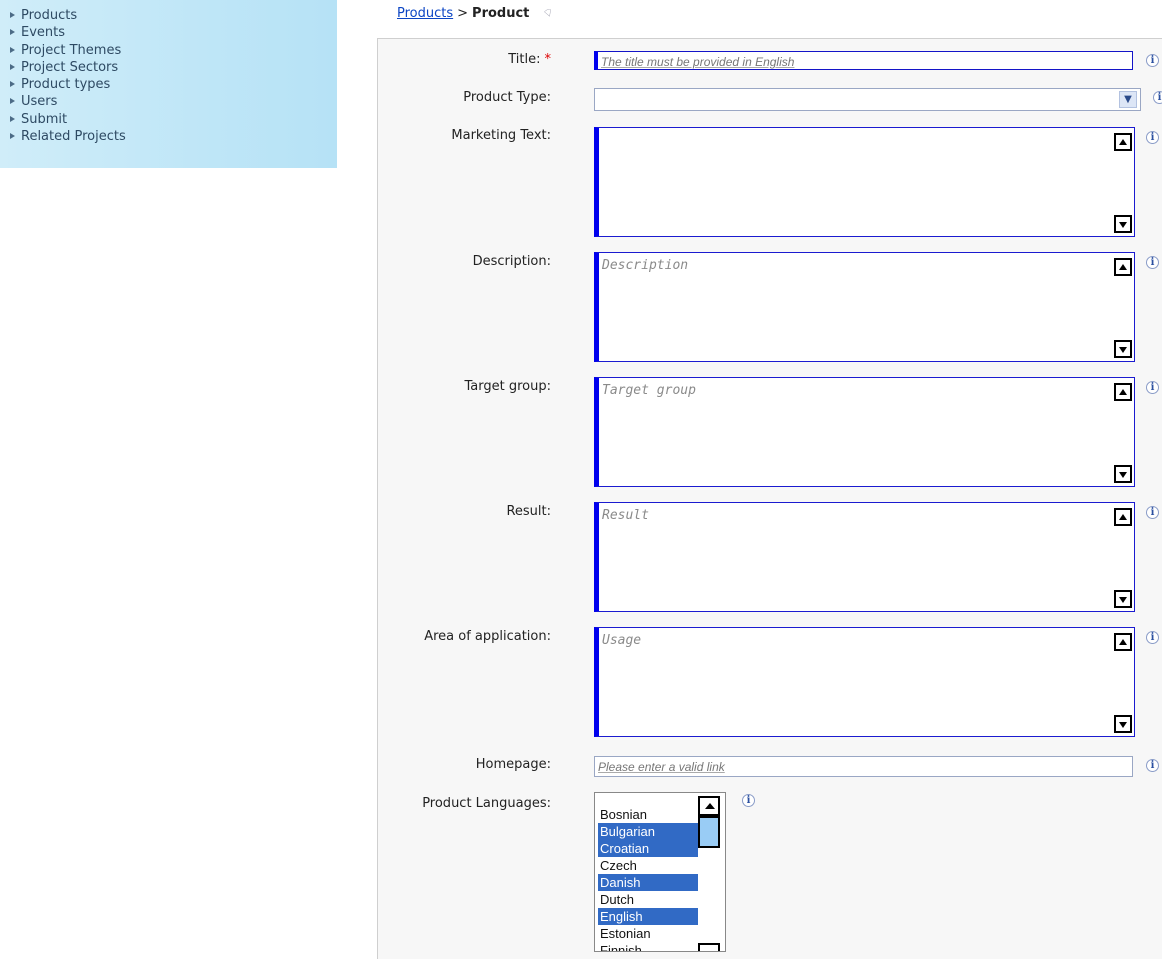 Image resolution: width=1162 pixels, height=959 pixels. What do you see at coordinates (43, 33) in the screenshot?
I see `sidebar-item-label: Events` at bounding box center [43, 33].